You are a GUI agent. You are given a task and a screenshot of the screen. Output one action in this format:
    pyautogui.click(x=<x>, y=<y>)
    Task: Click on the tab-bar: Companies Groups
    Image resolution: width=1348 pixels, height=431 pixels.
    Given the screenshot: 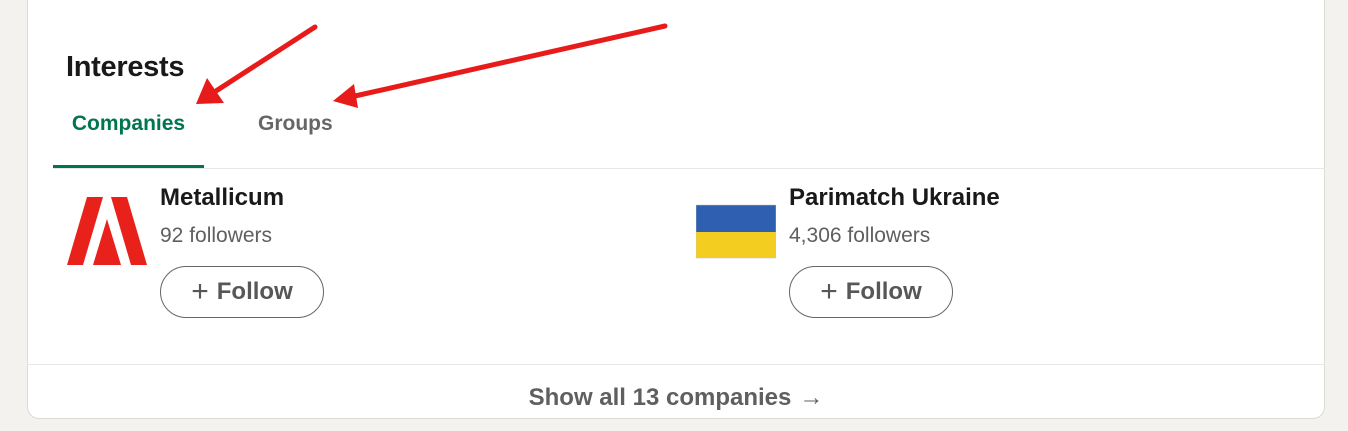 What is the action you would take?
    pyautogui.click(x=689, y=135)
    